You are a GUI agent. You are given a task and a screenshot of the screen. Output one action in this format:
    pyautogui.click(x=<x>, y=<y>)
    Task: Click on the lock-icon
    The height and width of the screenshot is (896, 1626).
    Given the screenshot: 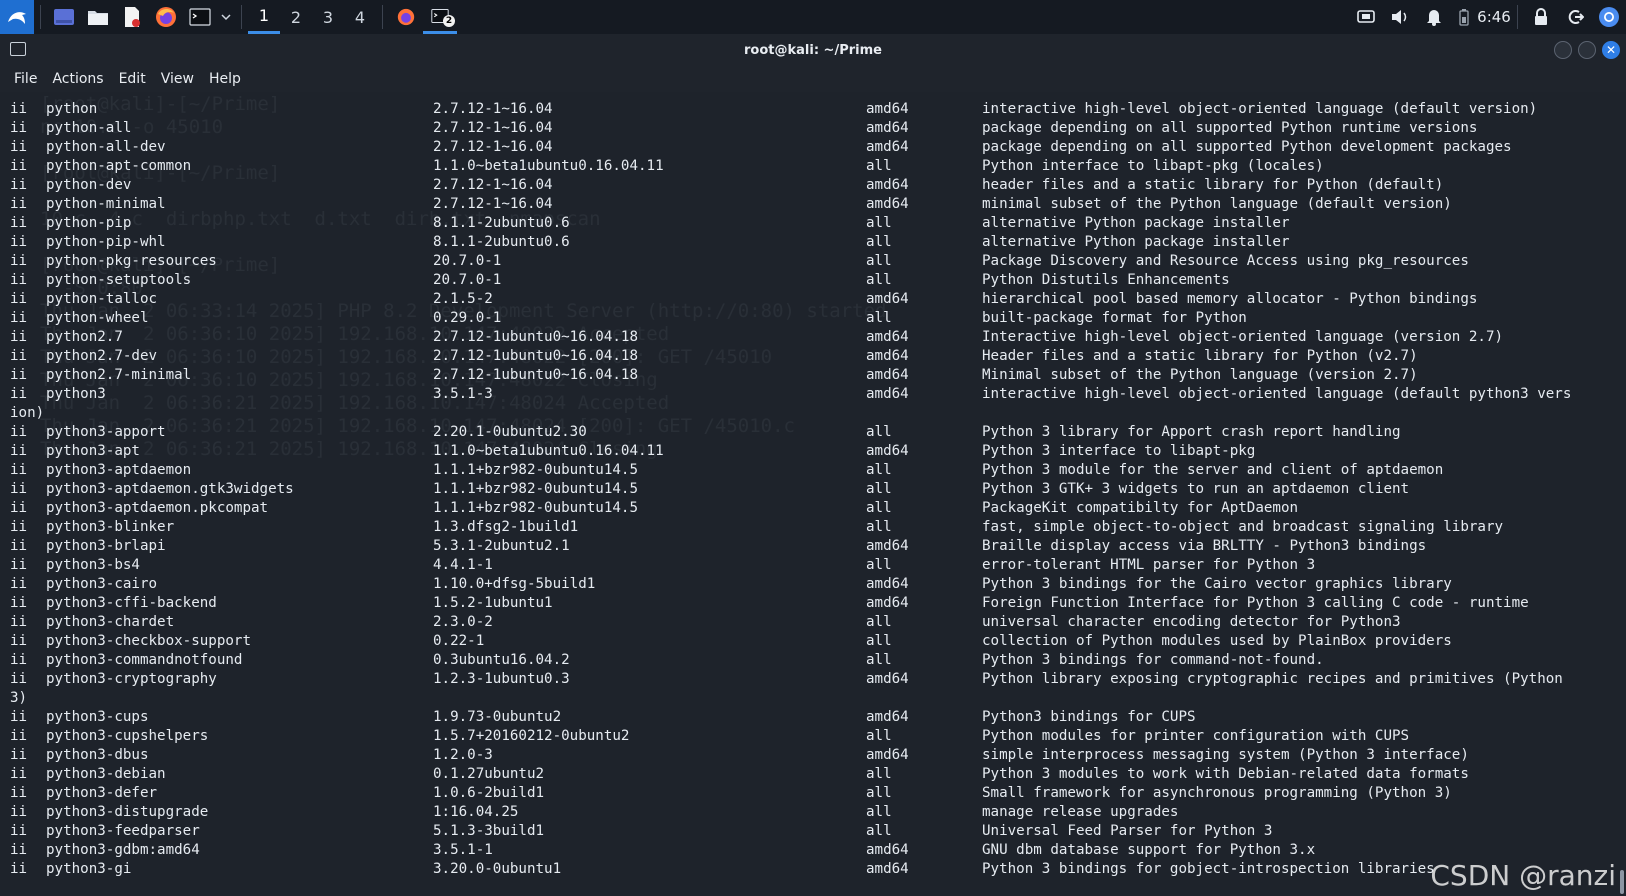 What is the action you would take?
    pyautogui.click(x=1541, y=17)
    